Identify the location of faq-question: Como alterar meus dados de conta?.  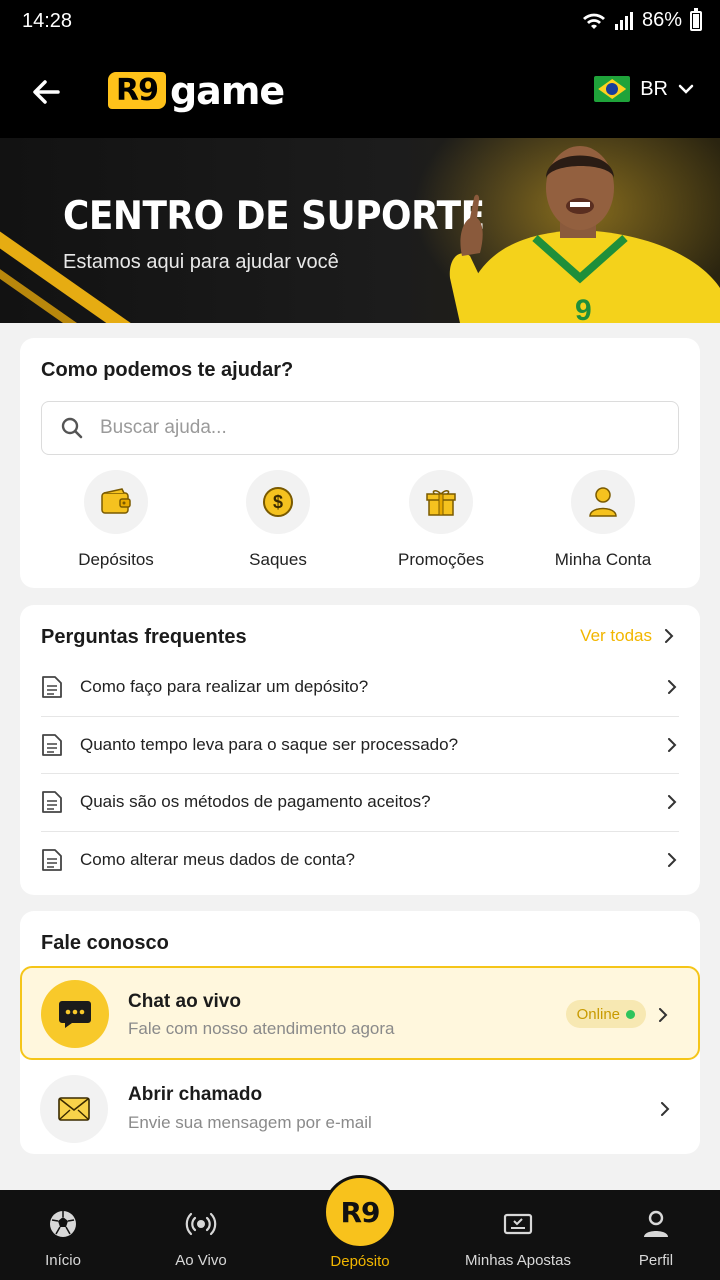
(217, 860).